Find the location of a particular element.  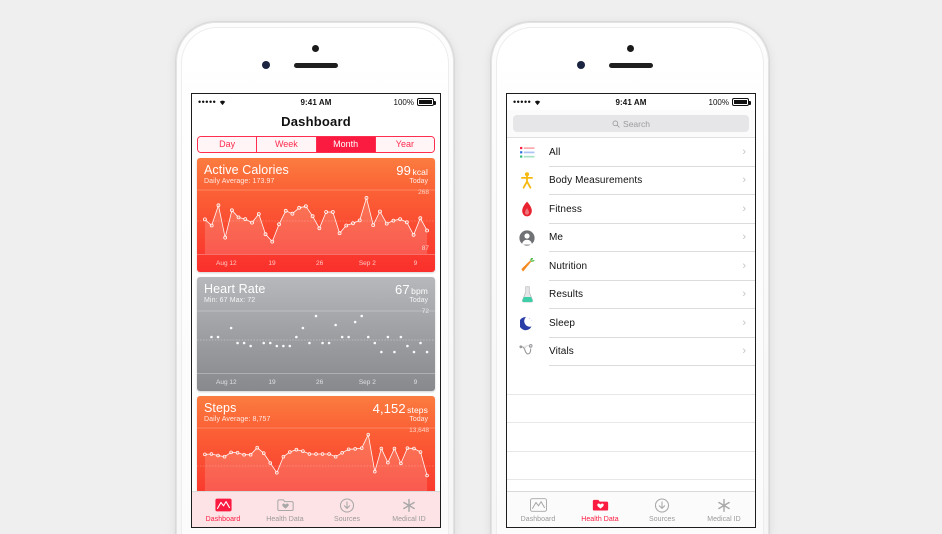

results-flask-icon is located at coordinates (527, 295).